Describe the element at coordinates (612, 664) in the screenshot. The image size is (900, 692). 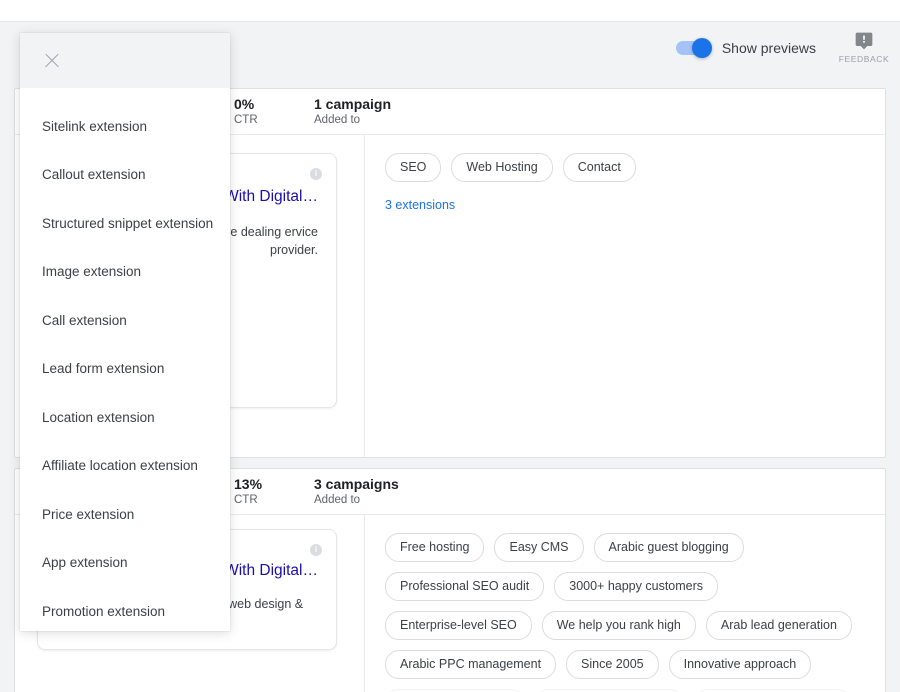
I see `chip: Since 2005` at that location.